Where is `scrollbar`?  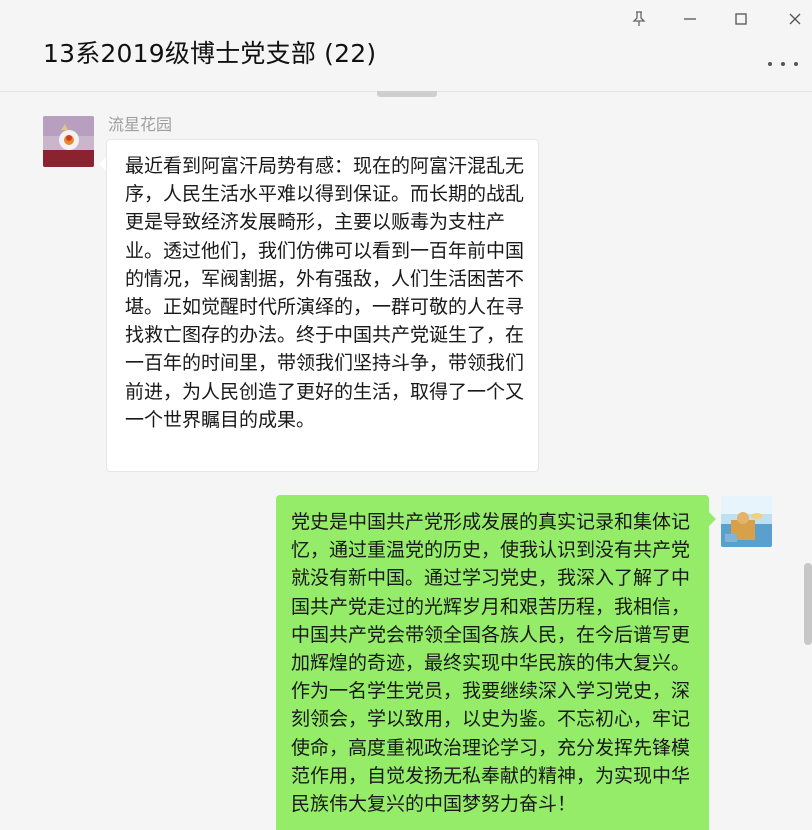 scrollbar is located at coordinates (808, 604).